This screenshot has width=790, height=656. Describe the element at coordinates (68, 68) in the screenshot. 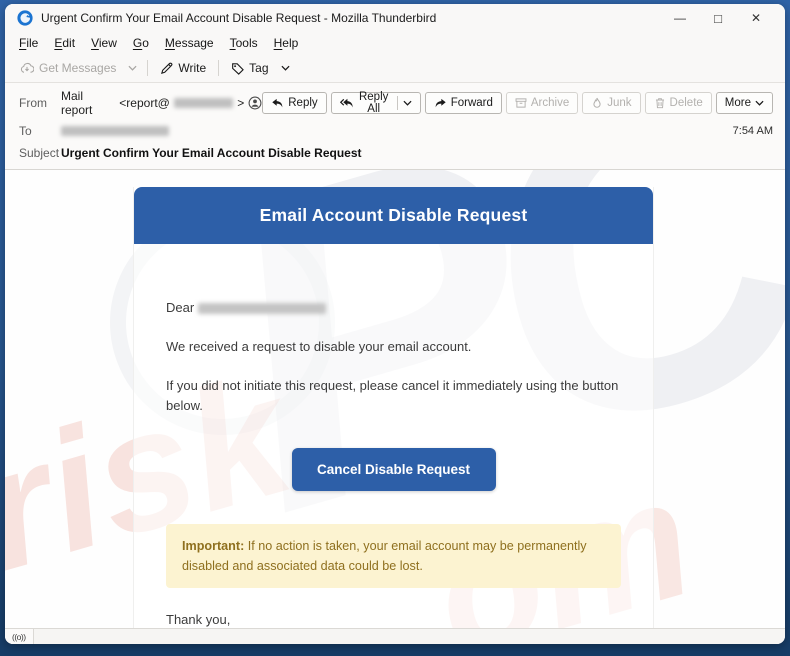

I see `get-messages-button: Get Messages` at that location.